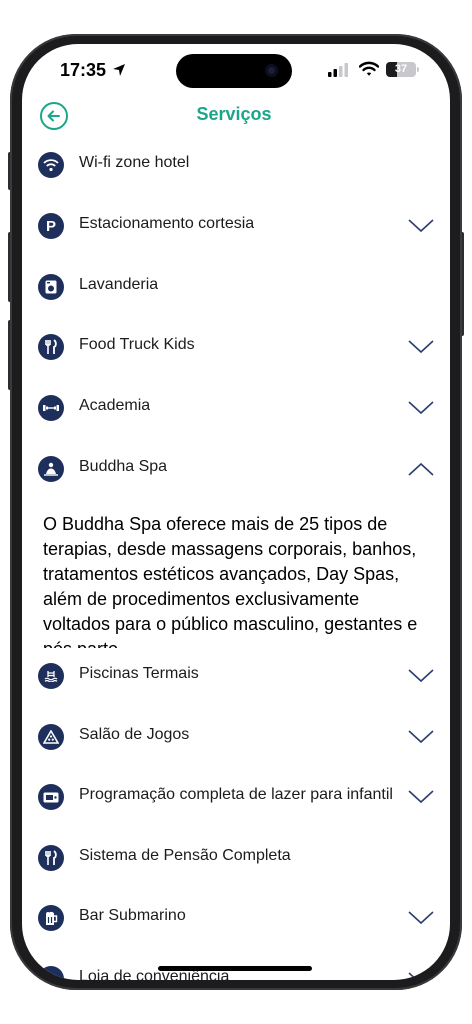  What do you see at coordinates (369, 68) in the screenshot?
I see `wifi-status-icon` at bounding box center [369, 68].